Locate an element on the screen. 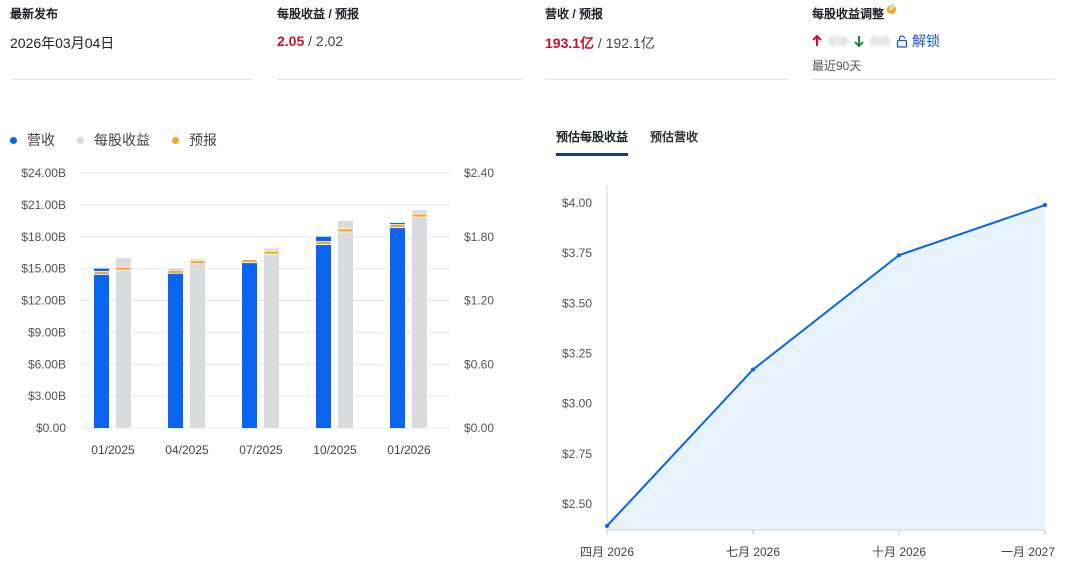  legend-revenue-dot is located at coordinates (13, 140).